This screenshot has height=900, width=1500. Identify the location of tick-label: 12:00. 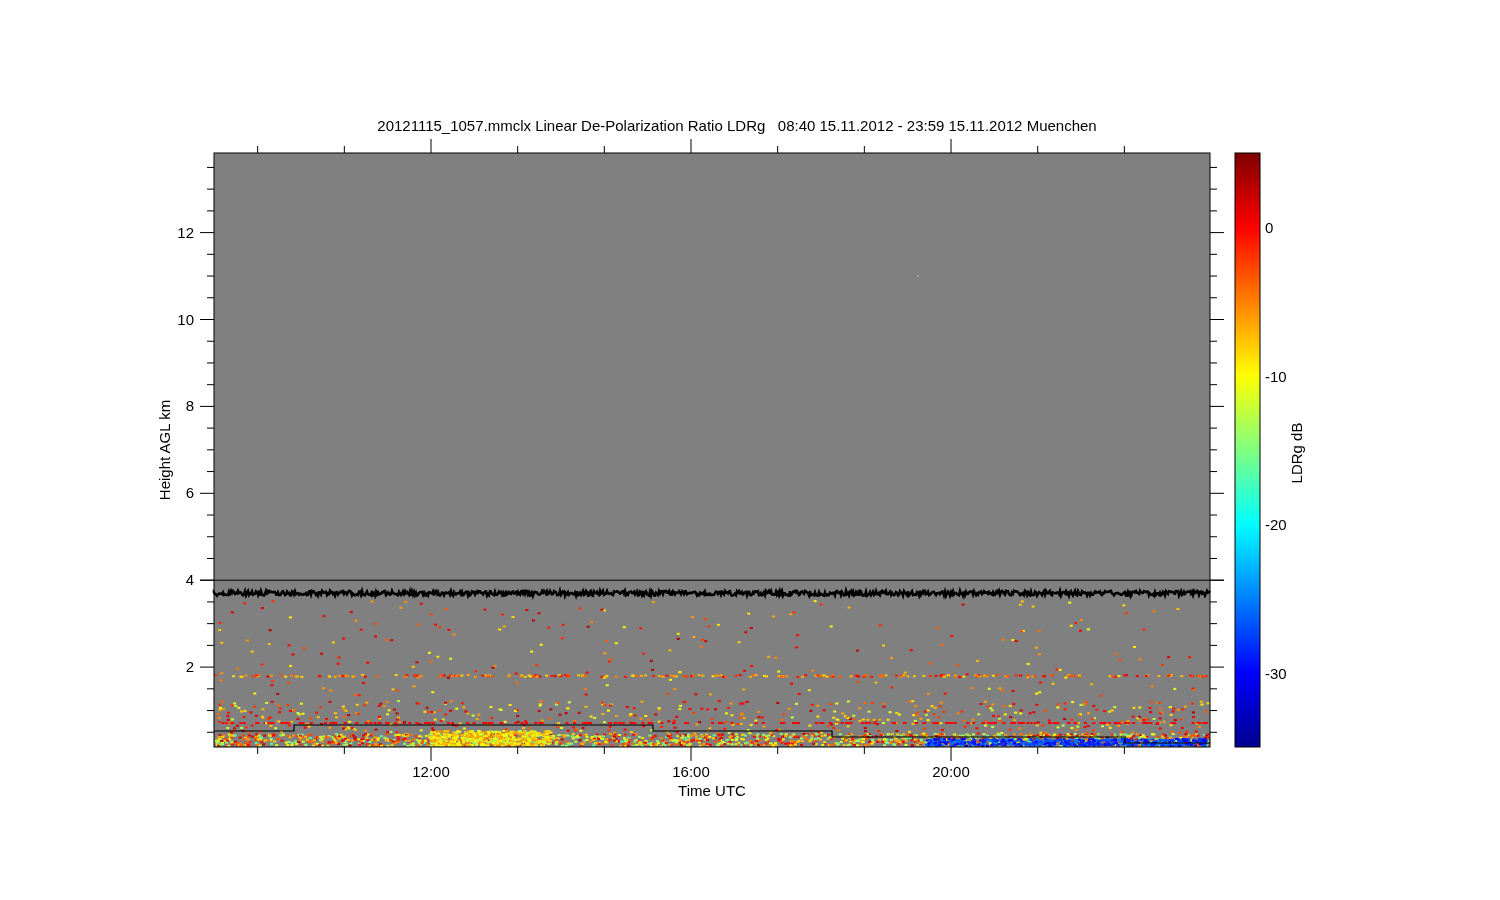
(431, 771).